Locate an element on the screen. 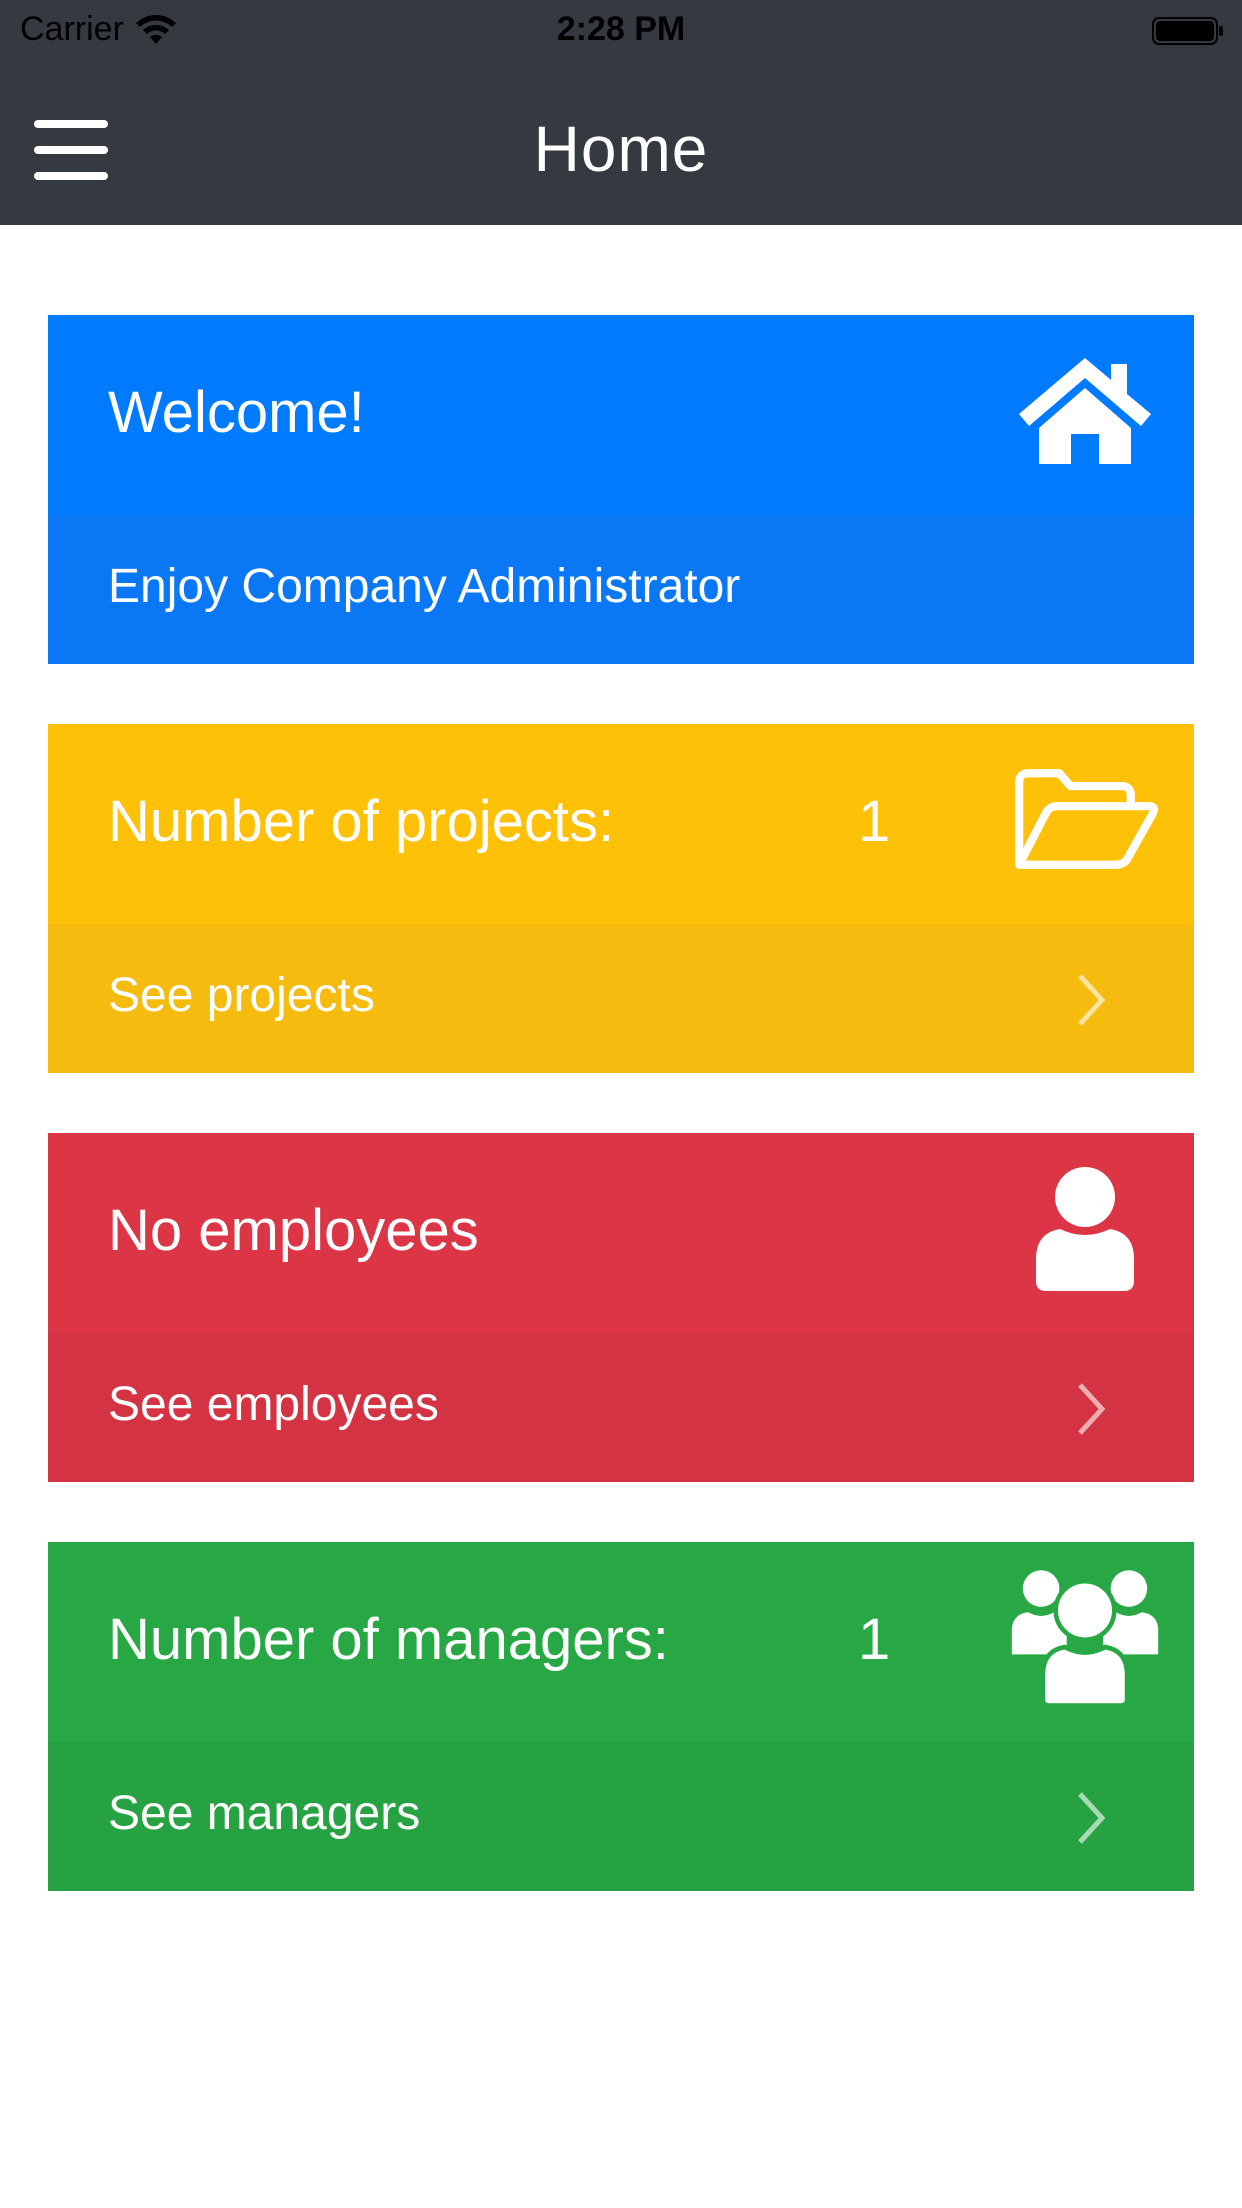 This screenshot has width=1242, height=2208. see-employees-label: See employees is located at coordinates (273, 1404).